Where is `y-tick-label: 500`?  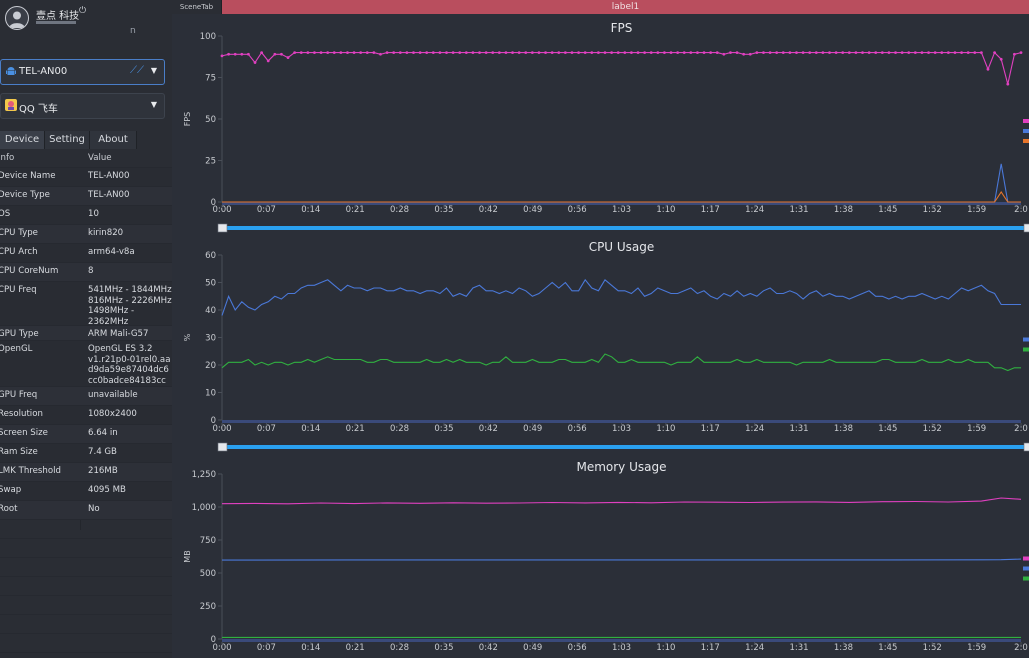 y-tick-label: 500 is located at coordinates (208, 574).